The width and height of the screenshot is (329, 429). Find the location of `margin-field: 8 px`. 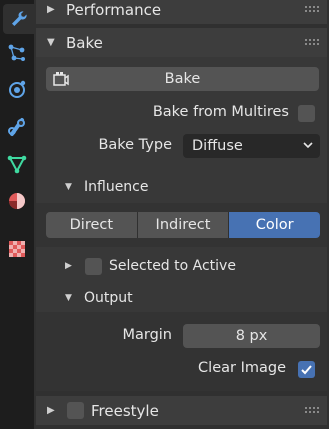

margin-field: 8 px is located at coordinates (251, 336).